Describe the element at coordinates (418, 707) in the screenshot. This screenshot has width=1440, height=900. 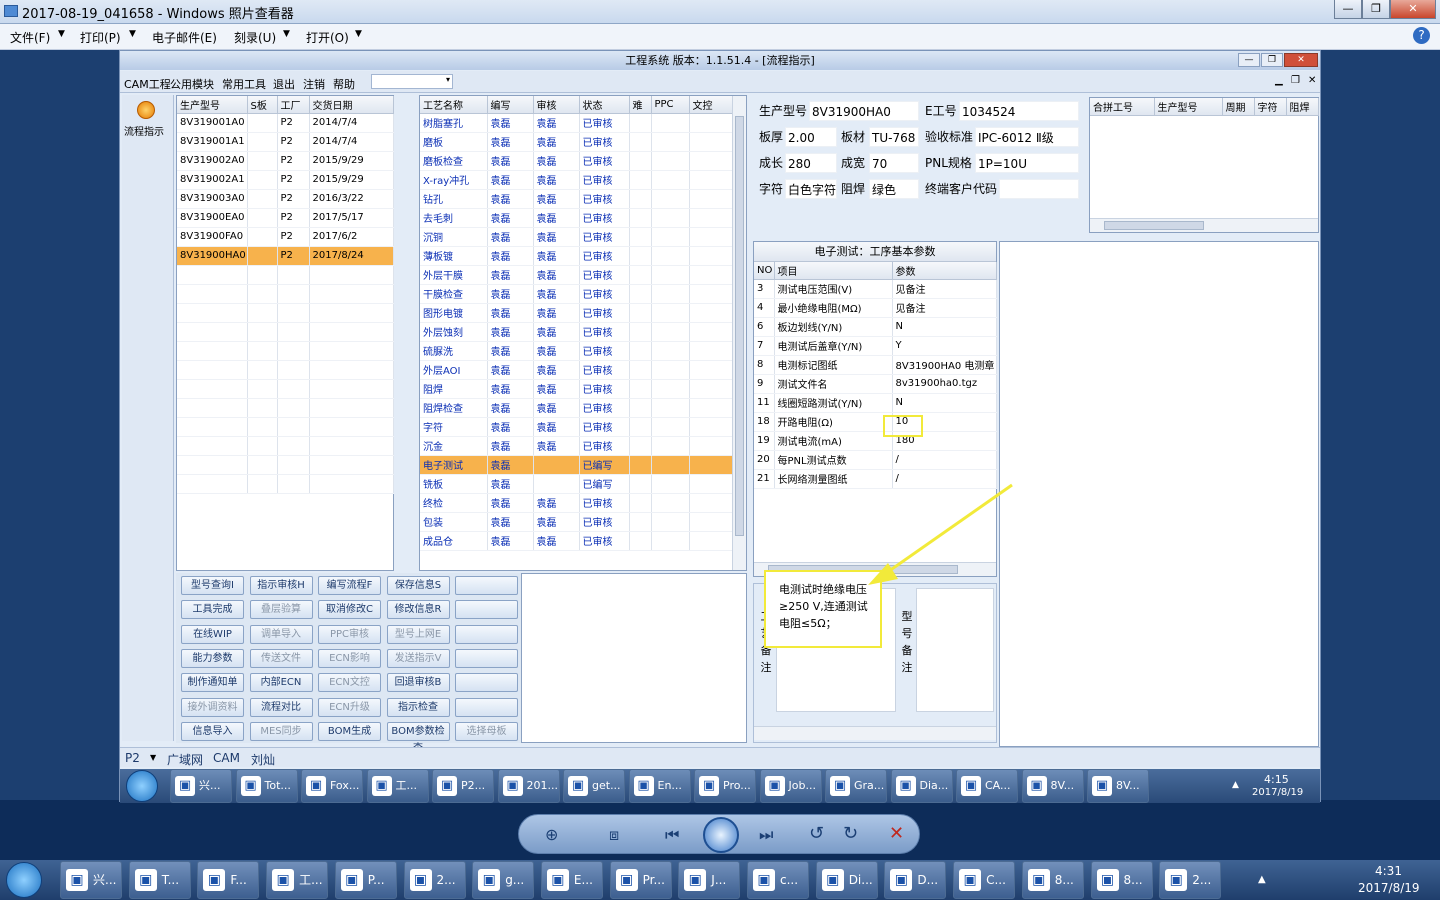
I see `action-button: 指示检查` at that location.